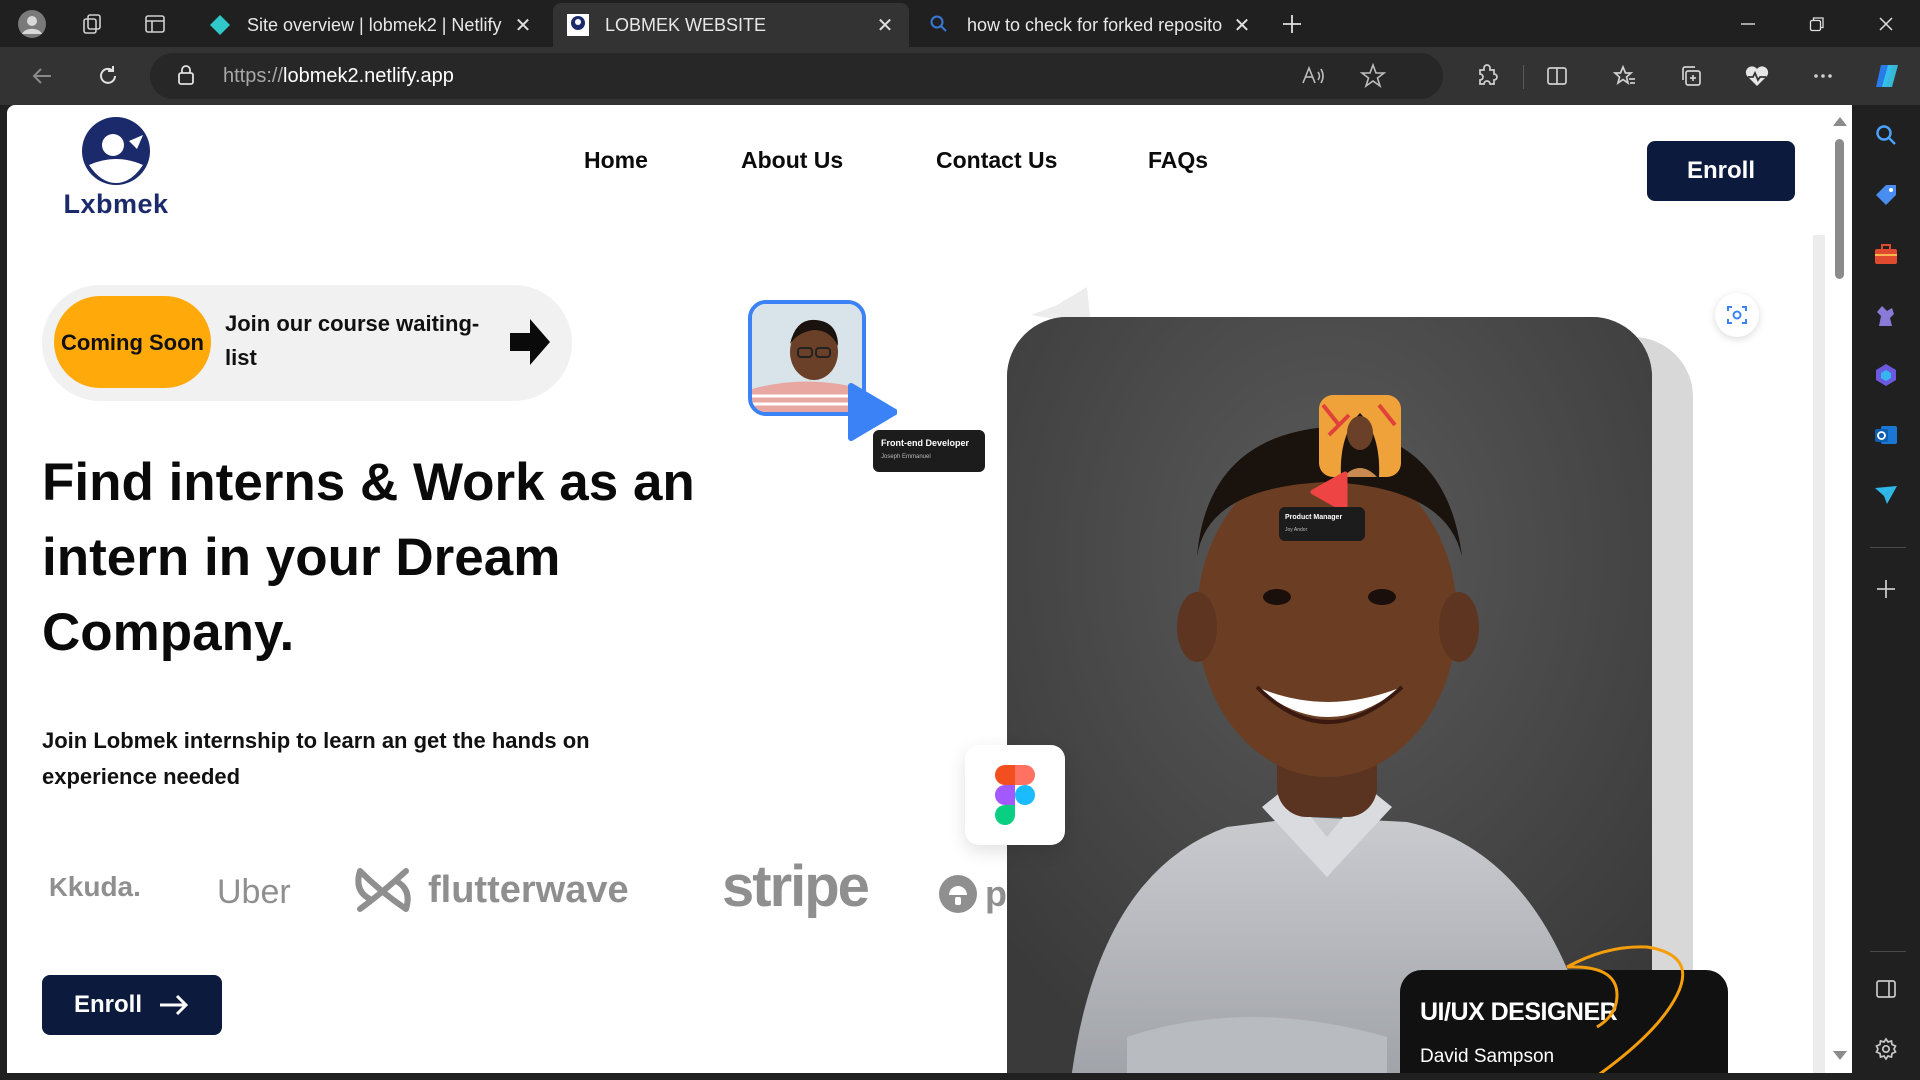 The height and width of the screenshot is (1080, 1920). What do you see at coordinates (1839, 209) in the screenshot?
I see `scroll-thumb` at bounding box center [1839, 209].